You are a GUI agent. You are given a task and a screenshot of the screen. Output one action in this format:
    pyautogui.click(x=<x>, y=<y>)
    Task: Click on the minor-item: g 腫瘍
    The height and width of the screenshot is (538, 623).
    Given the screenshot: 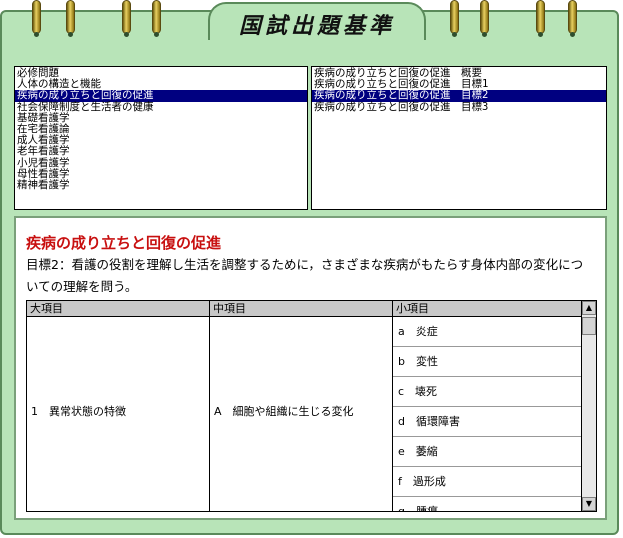 What is the action you would take?
    pyautogui.click(x=487, y=504)
    